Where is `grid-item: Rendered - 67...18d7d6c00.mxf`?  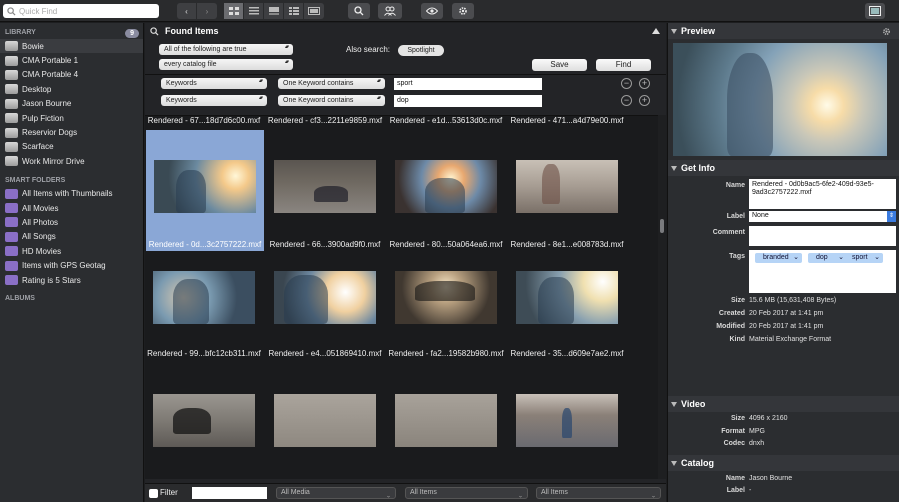
grid-item: Rendered - 67...18d7d6c00.mxf is located at coordinates (204, 123).